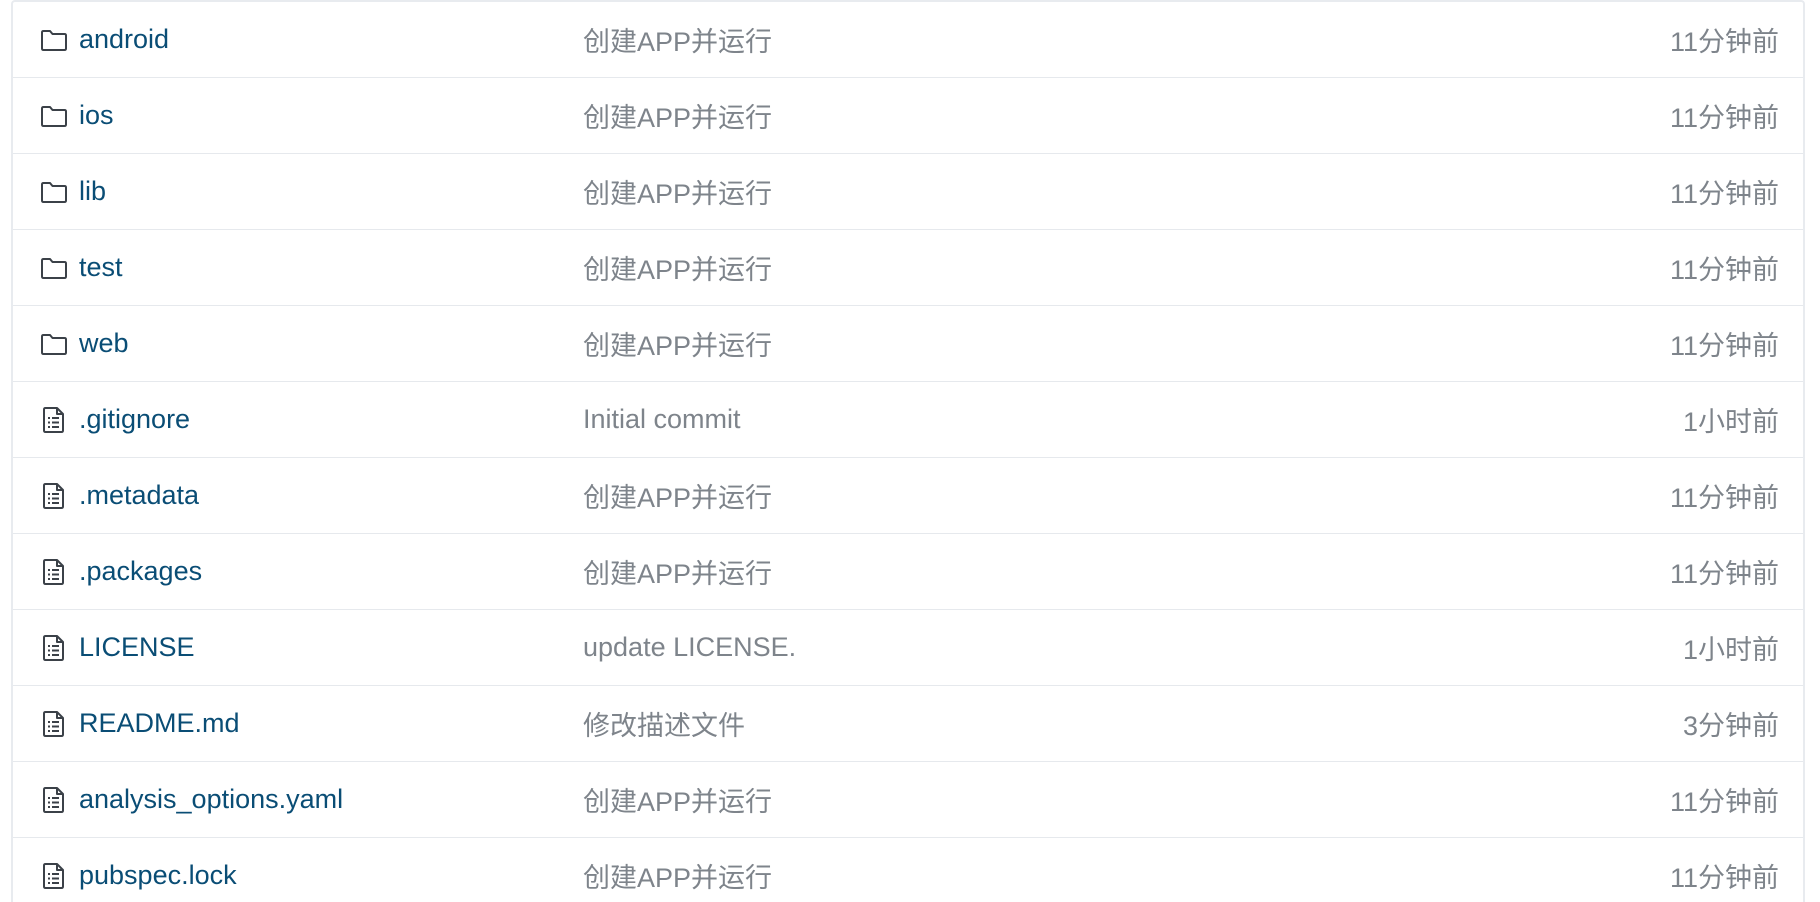 The width and height of the screenshot is (1820, 902). Describe the element at coordinates (662, 419) in the screenshot. I see `commit-message-link: Initial commit` at that location.